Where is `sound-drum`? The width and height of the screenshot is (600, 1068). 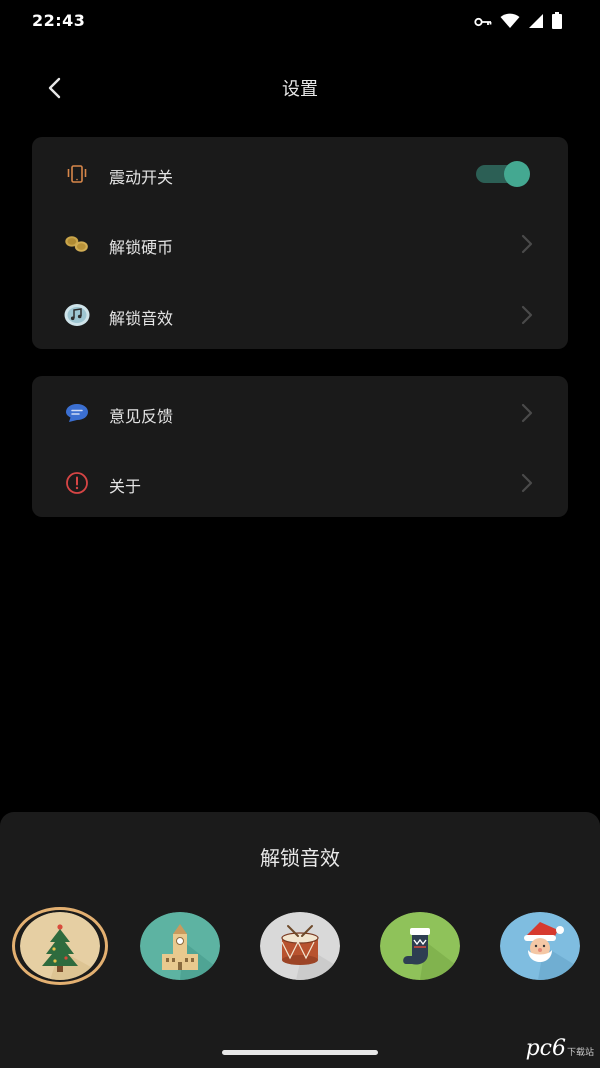
sound-drum is located at coordinates (300, 946).